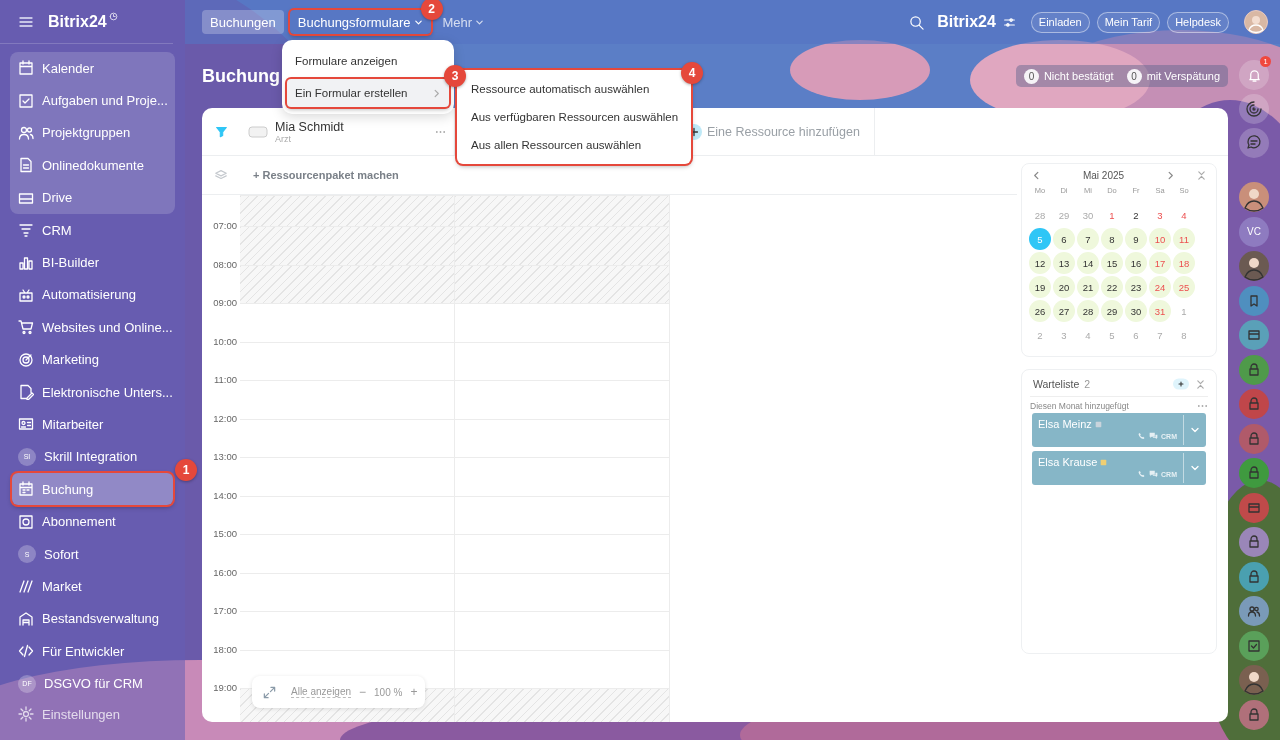  Describe the element at coordinates (92, 359) in the screenshot. I see `nav-item: Marketing` at that location.